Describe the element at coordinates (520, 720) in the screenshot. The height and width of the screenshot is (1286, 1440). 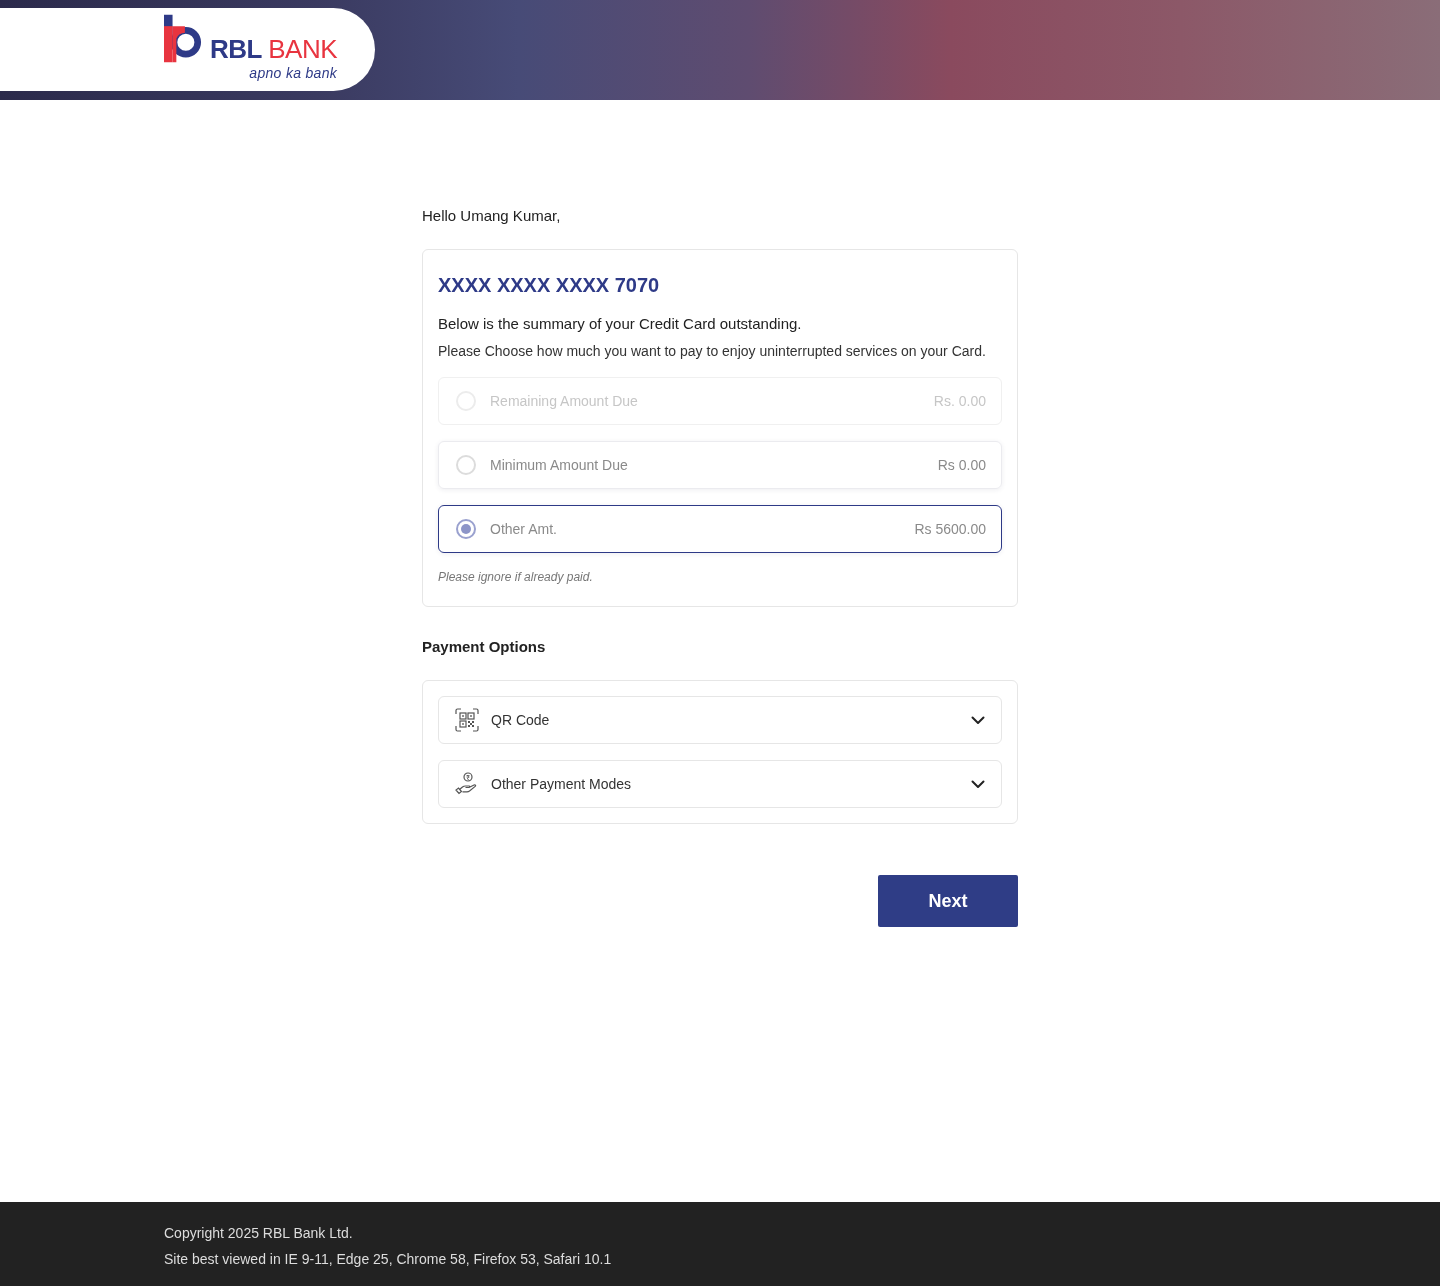
I see `payment-option-label: QR Code` at that location.